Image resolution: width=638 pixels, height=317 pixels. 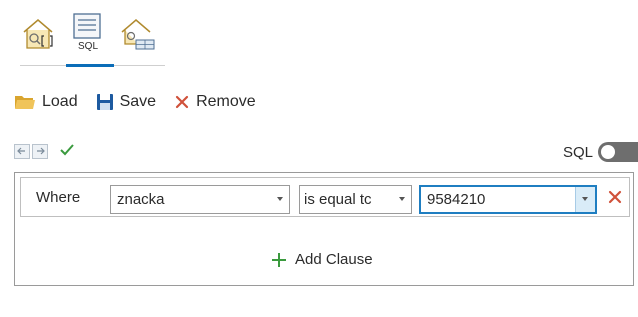 I want to click on mode-tabs: SQL, so click(x=92, y=36).